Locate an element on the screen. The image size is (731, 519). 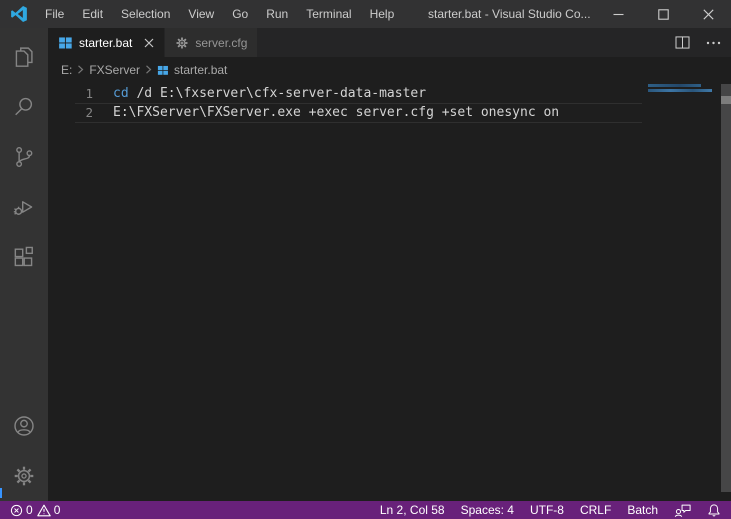
feedback-icon is located at coordinates (682, 510).